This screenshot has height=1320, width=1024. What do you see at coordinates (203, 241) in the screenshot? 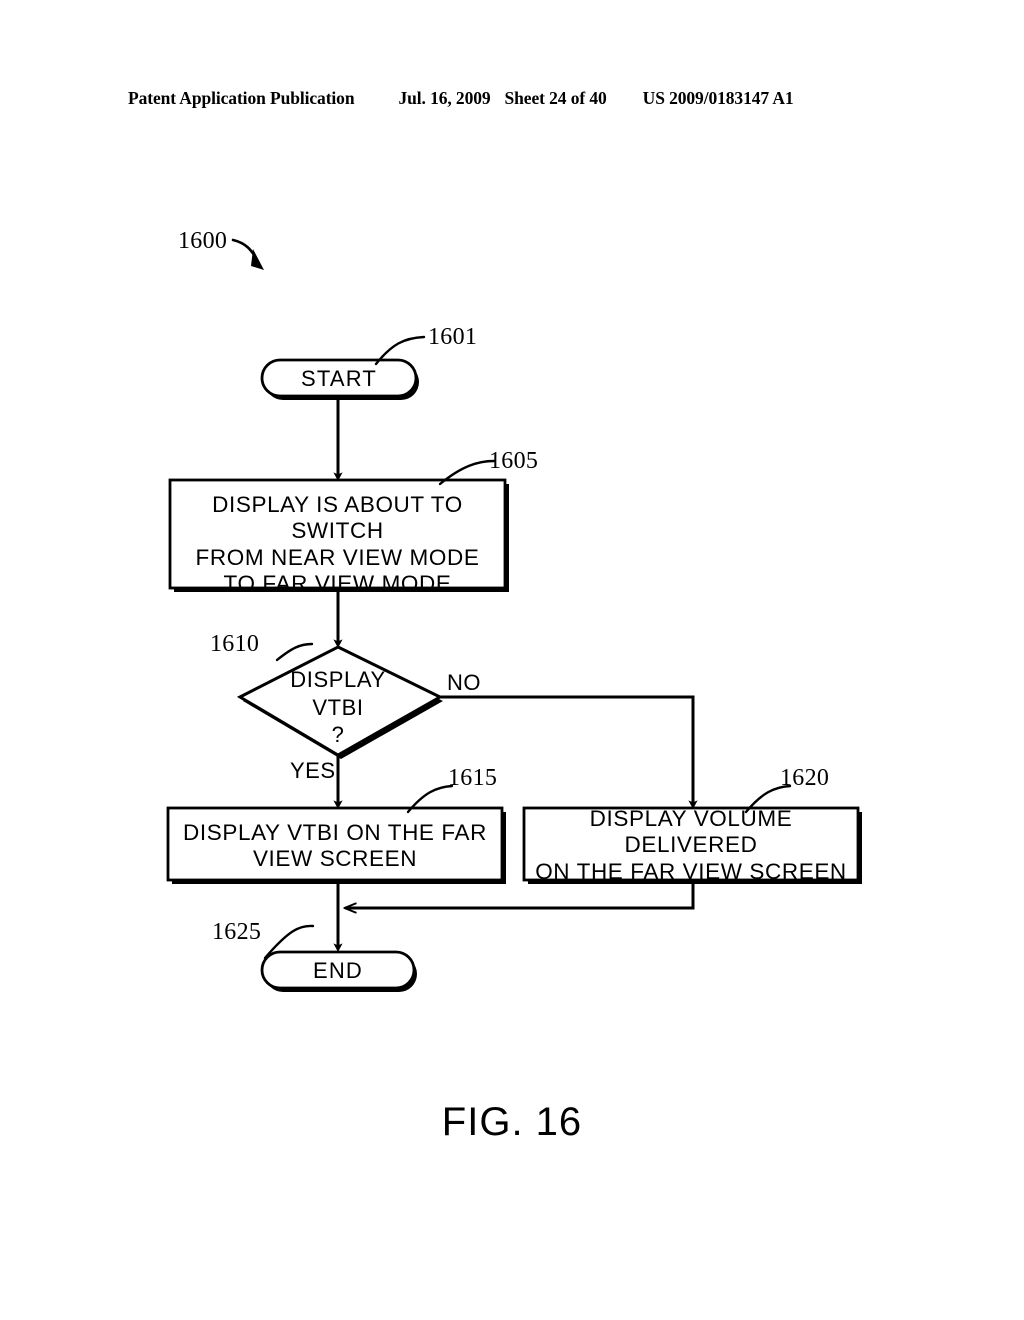
I see `ref-numeral-1600: 1600` at bounding box center [203, 241].